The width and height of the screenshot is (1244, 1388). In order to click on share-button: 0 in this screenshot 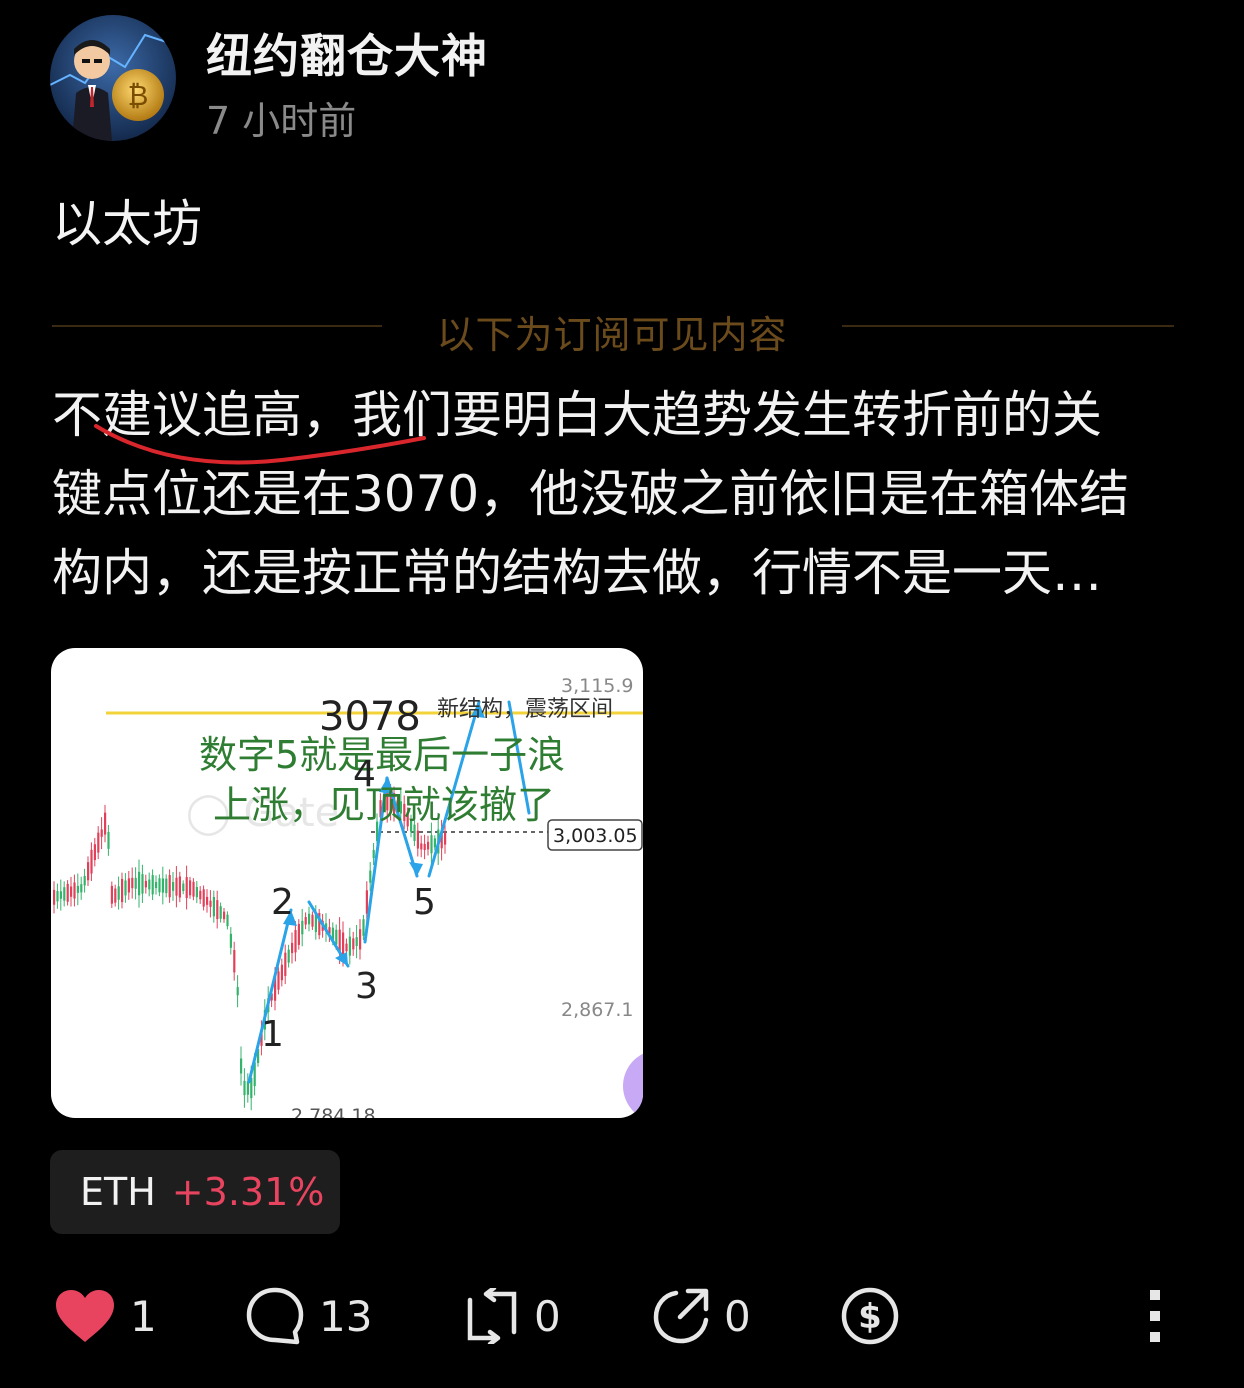, I will do `click(701, 1316)`.